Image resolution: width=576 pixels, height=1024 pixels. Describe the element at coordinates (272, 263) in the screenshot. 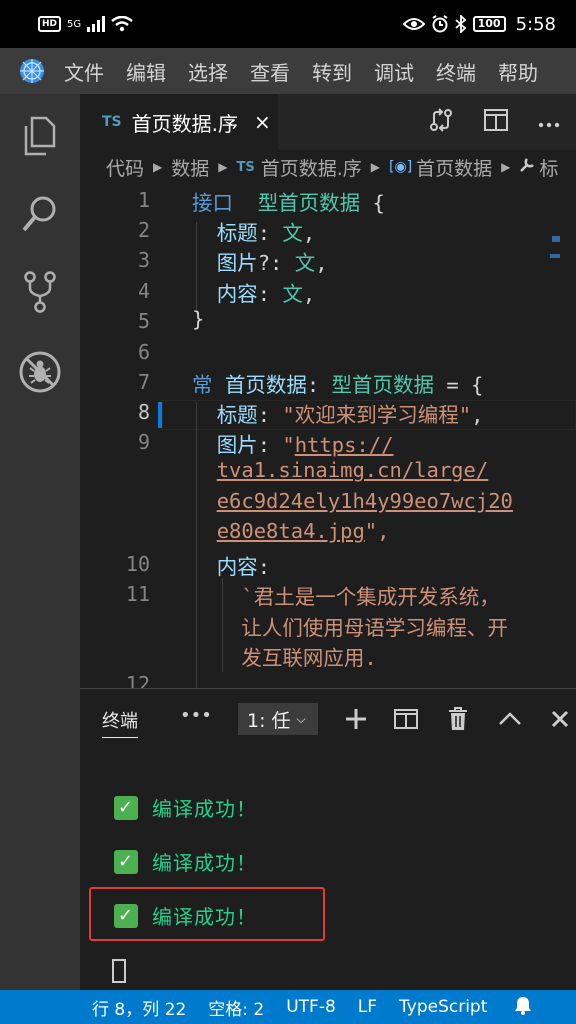

I see `code-line: 图片?: 文,` at that location.